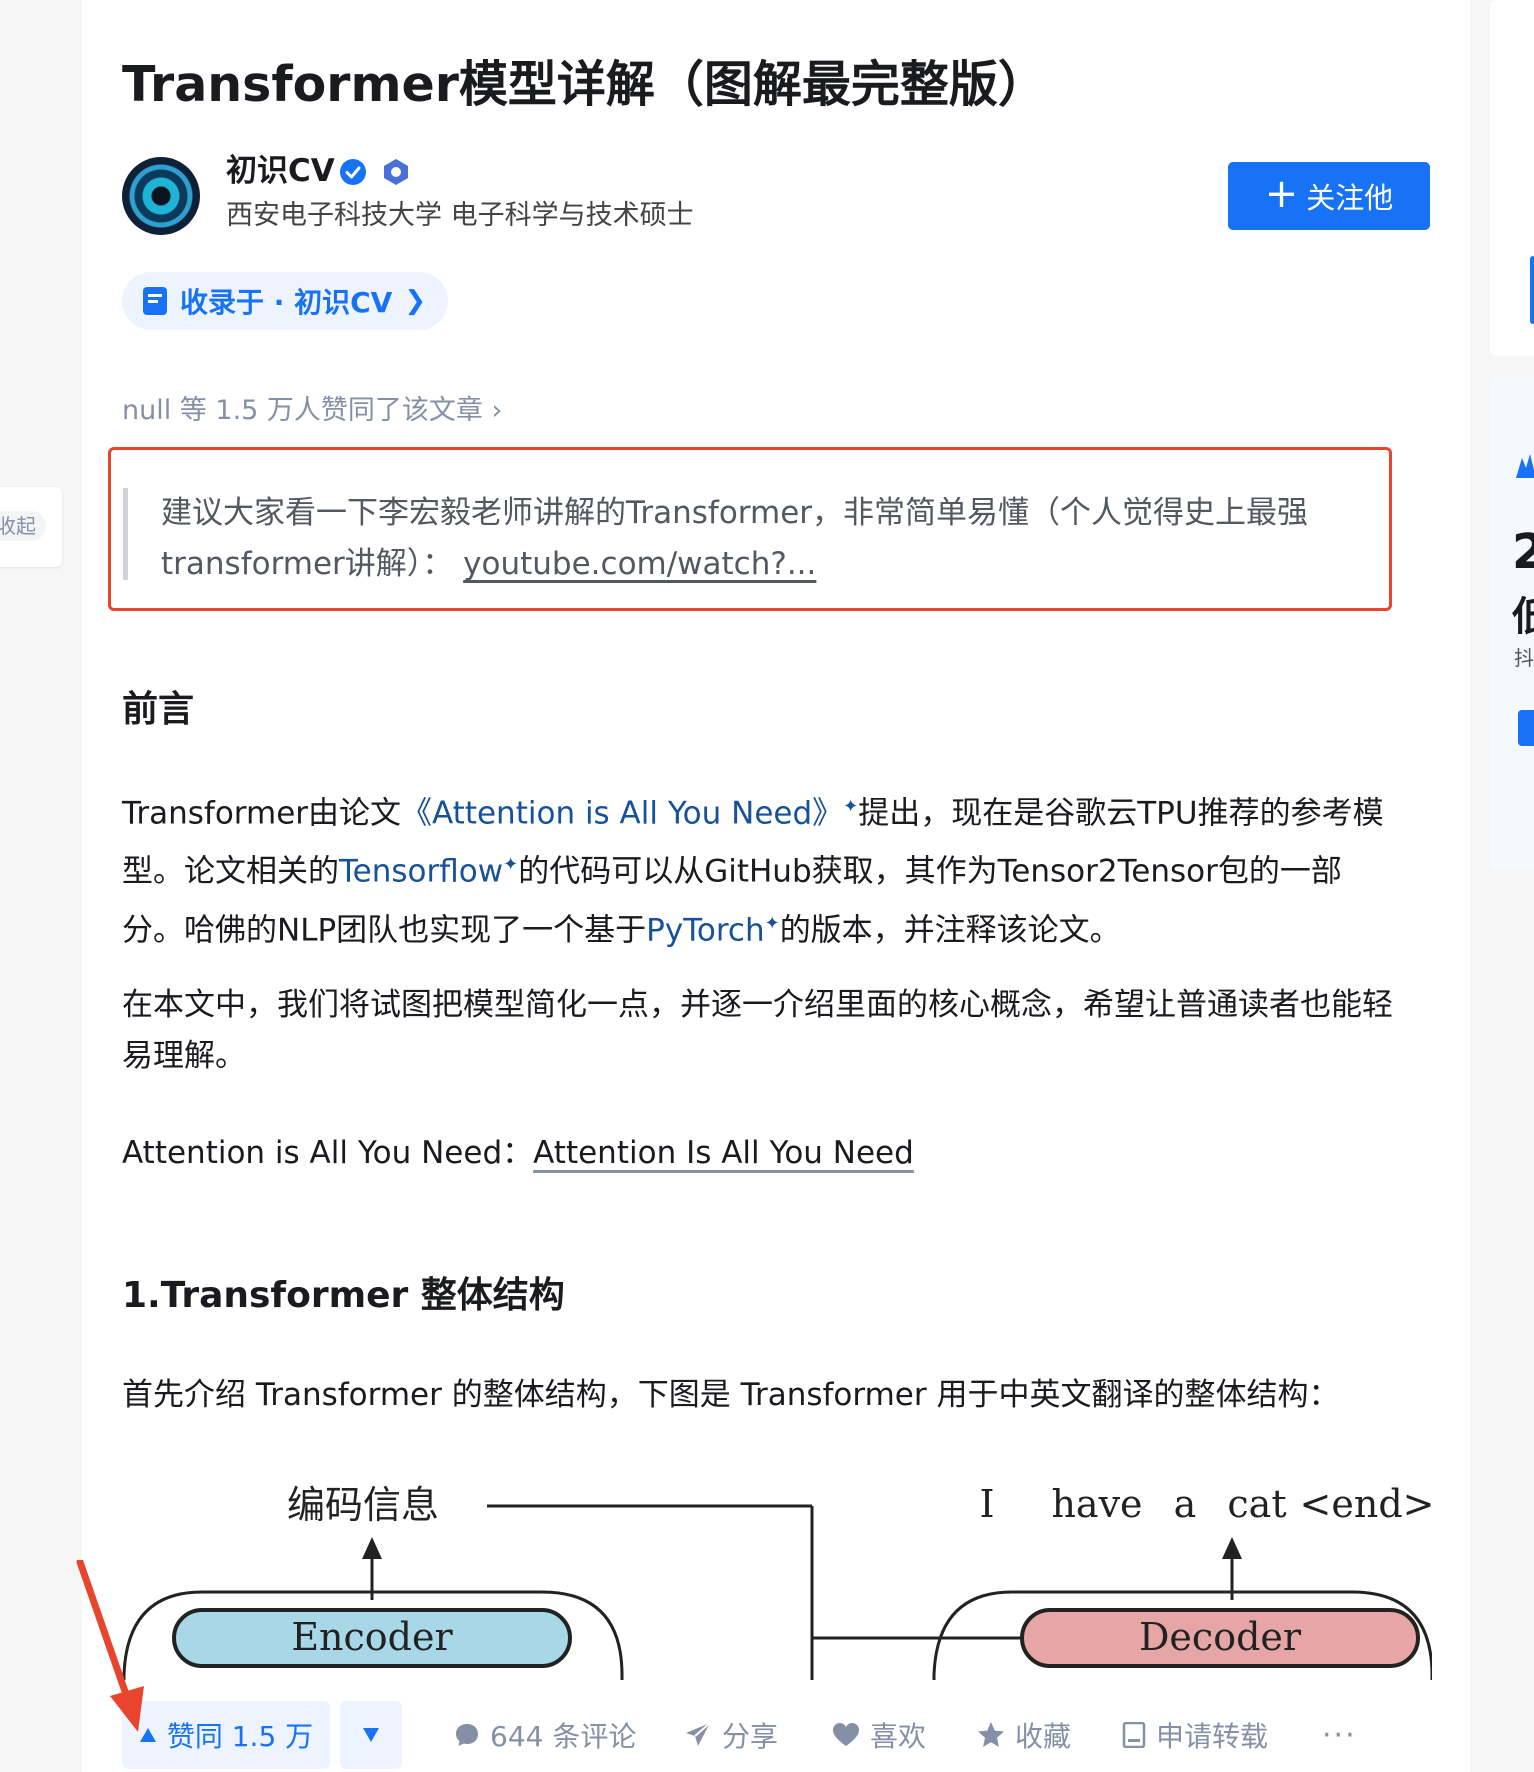  Describe the element at coordinates (1134, 1735) in the screenshot. I see `repost-icon` at that location.